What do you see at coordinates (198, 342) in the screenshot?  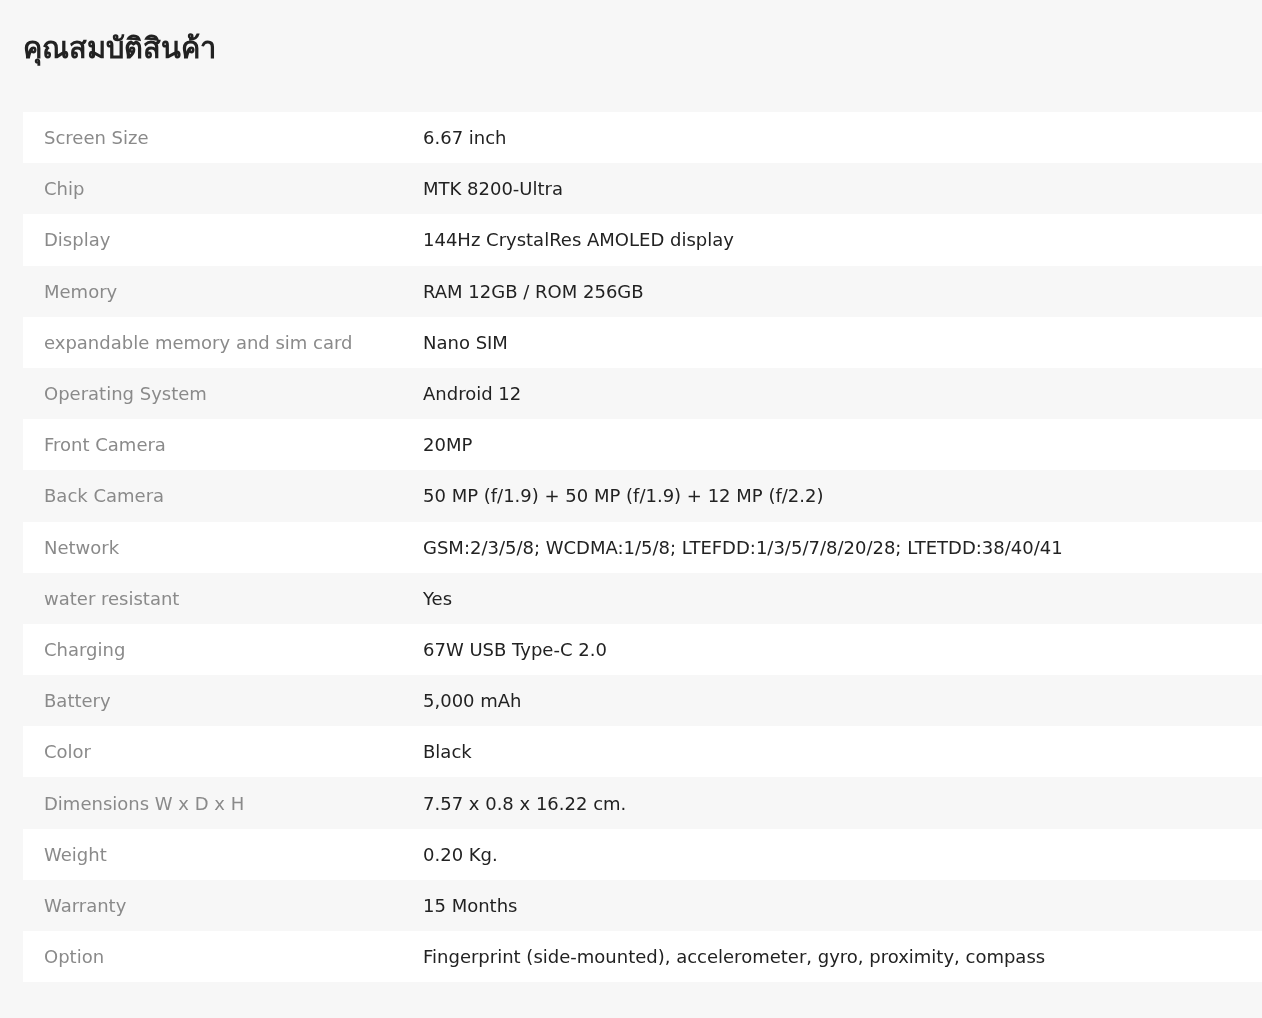 I see `spec-label: expandable memory and sim card` at bounding box center [198, 342].